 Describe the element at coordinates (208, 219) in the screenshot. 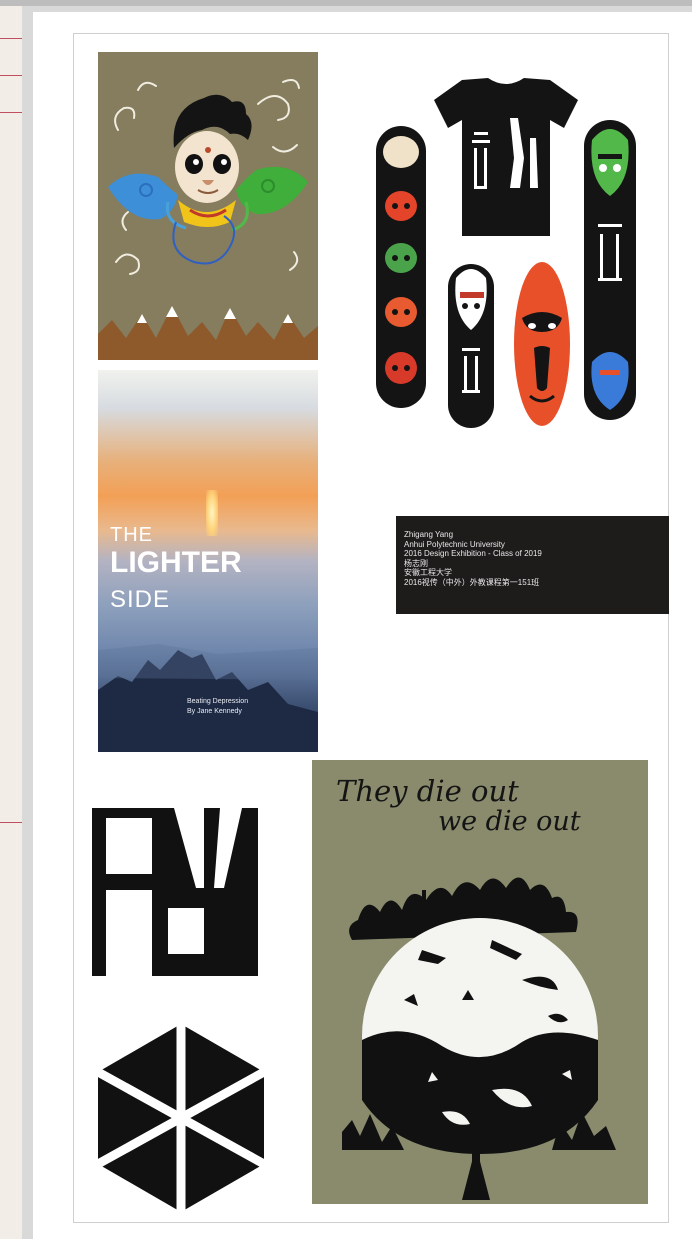

I see `cartoon-figure-icon` at that location.